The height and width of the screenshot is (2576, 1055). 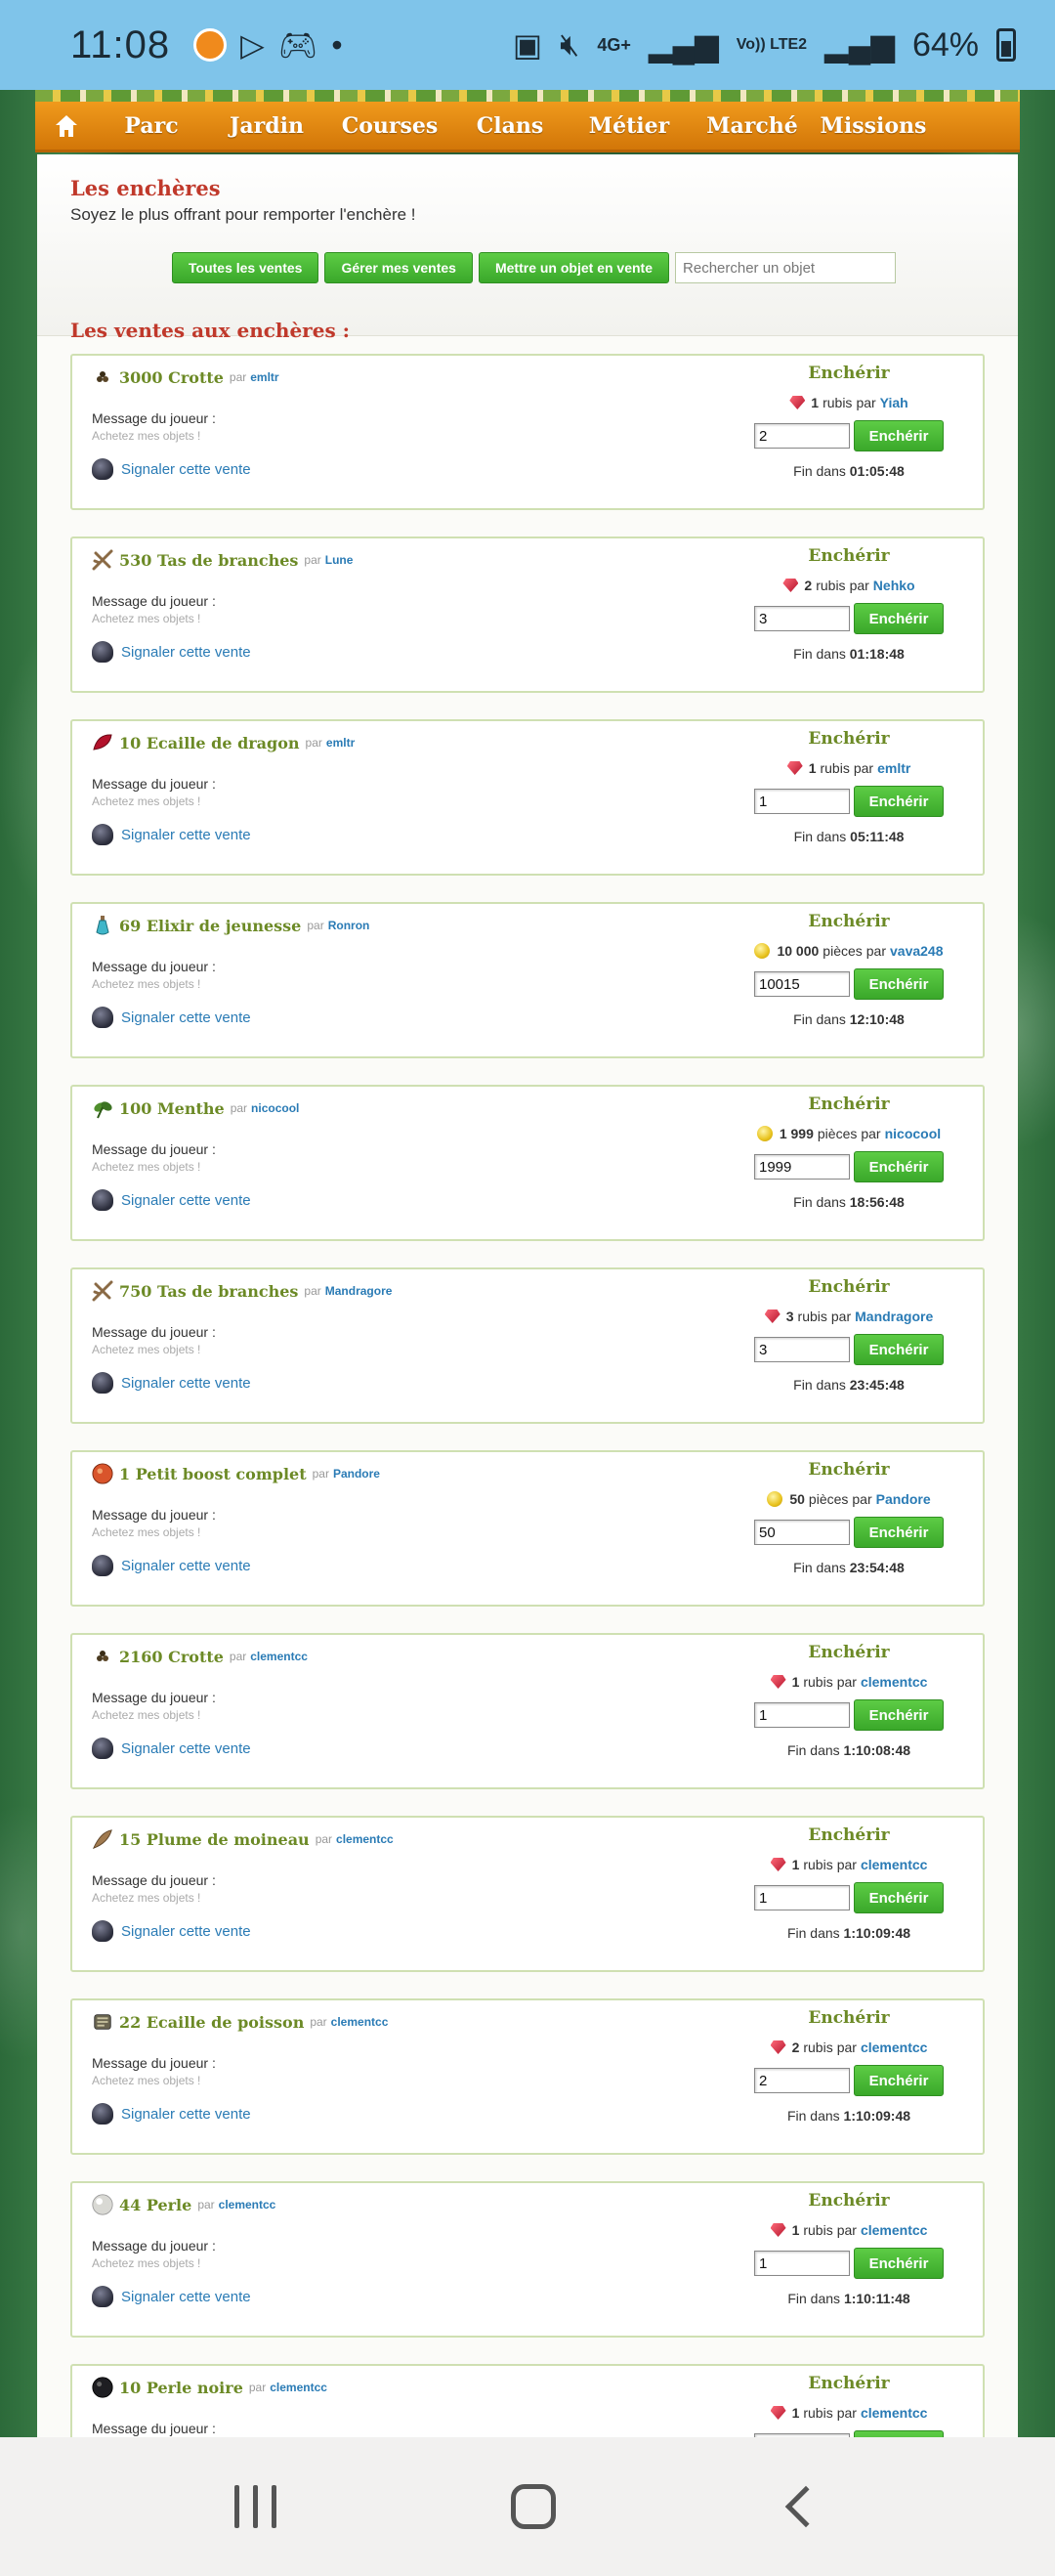 What do you see at coordinates (266, 126) in the screenshot?
I see `nav-jardin: Jardin` at bounding box center [266, 126].